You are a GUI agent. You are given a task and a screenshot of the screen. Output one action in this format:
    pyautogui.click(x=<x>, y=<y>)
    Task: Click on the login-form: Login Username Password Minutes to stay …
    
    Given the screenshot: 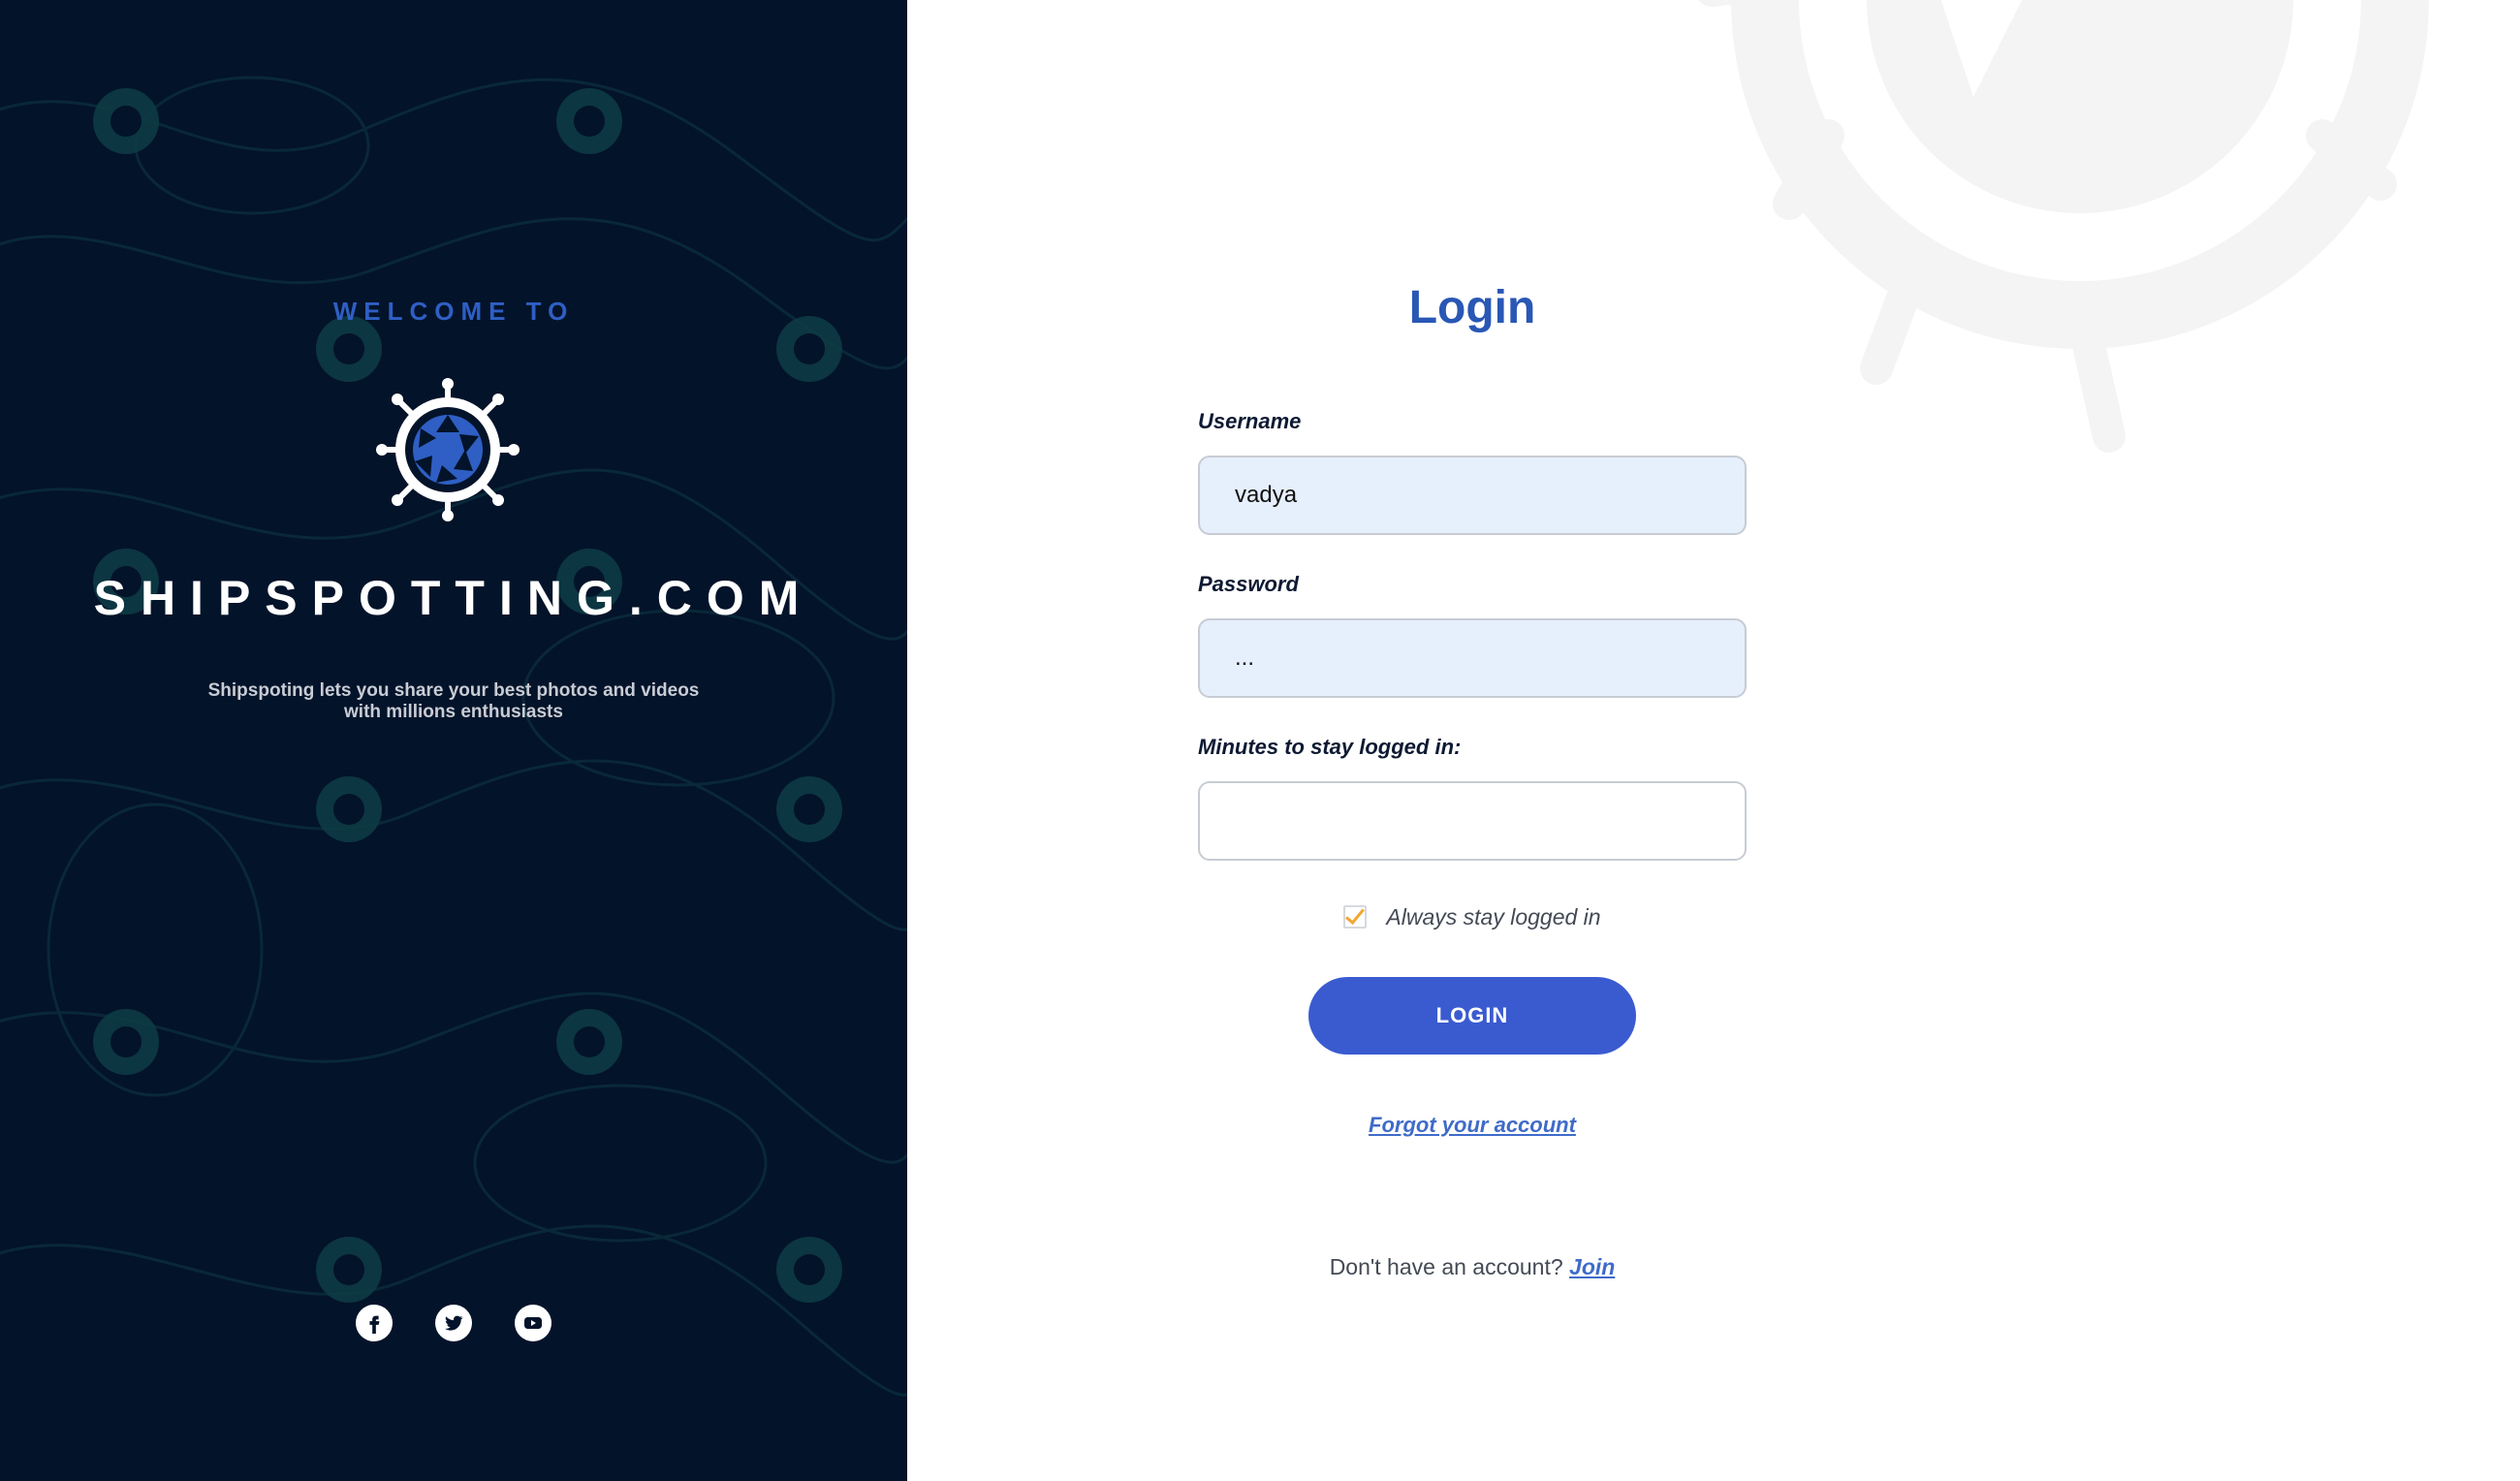 What is the action you would take?
    pyautogui.click(x=1472, y=780)
    